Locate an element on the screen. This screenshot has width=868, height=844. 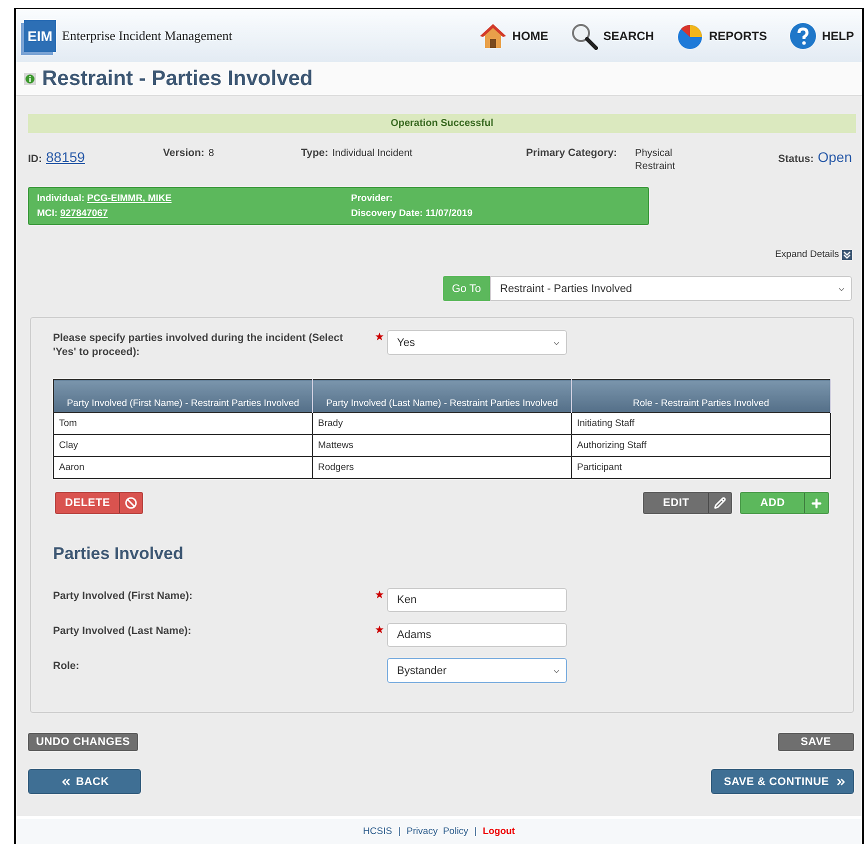
save-and-continue-button: SAVE & CONTINUE is located at coordinates (782, 781).